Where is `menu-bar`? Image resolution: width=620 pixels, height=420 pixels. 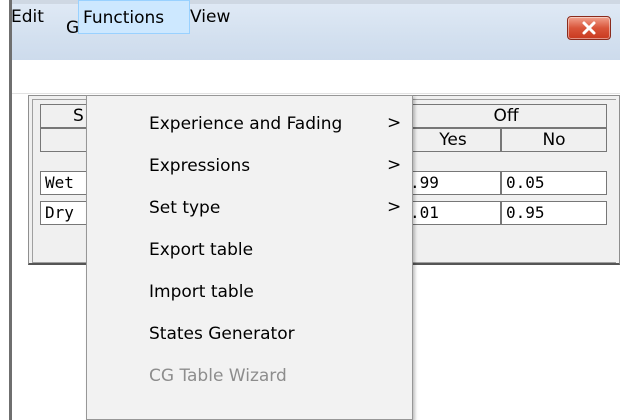 menu-bar is located at coordinates (316, 77).